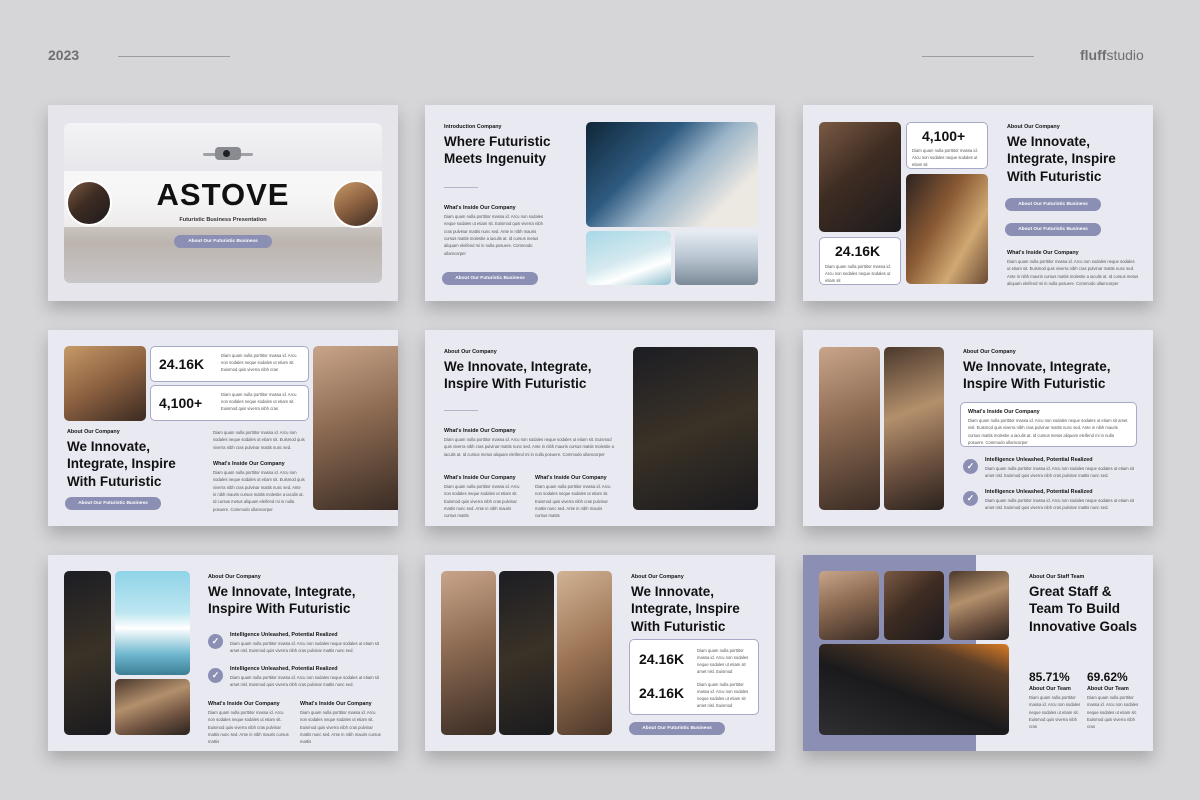 The image size is (1200, 800). Describe the element at coordinates (468, 653) in the screenshot. I see `slide8-photo-woman` at that location.